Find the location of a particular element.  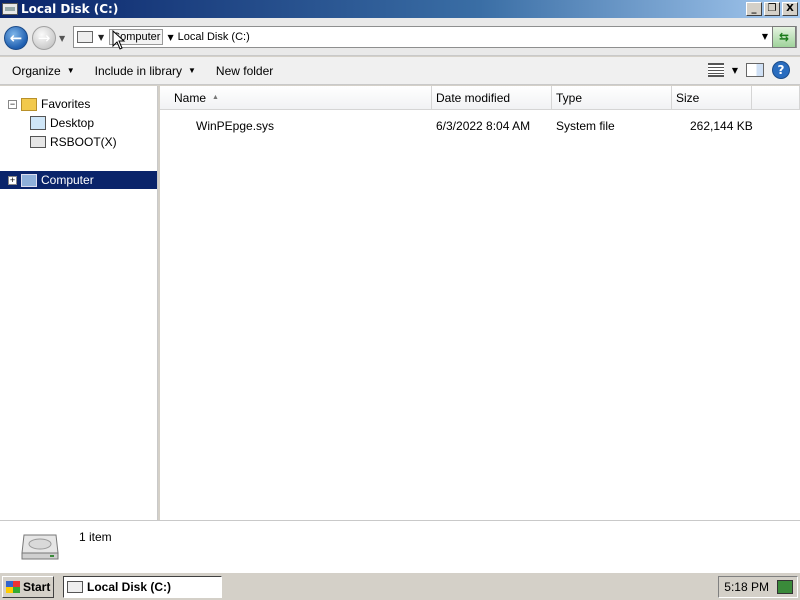

nav-label-desktop: Desktop is located at coordinates (72, 123).